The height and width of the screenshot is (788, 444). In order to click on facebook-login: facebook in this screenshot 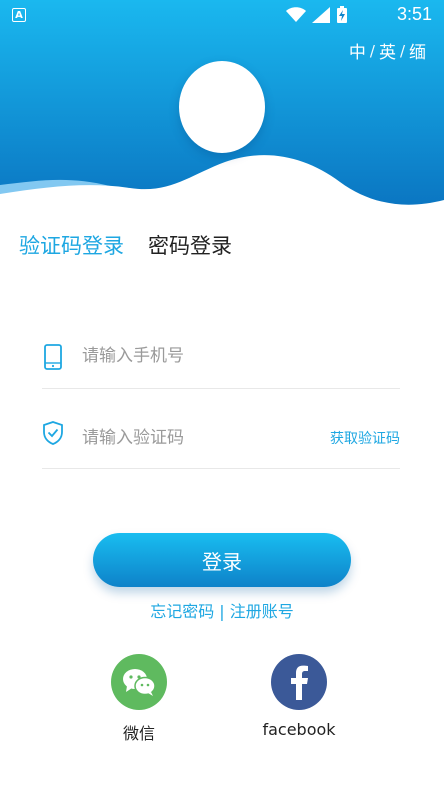, I will do `click(299, 696)`.